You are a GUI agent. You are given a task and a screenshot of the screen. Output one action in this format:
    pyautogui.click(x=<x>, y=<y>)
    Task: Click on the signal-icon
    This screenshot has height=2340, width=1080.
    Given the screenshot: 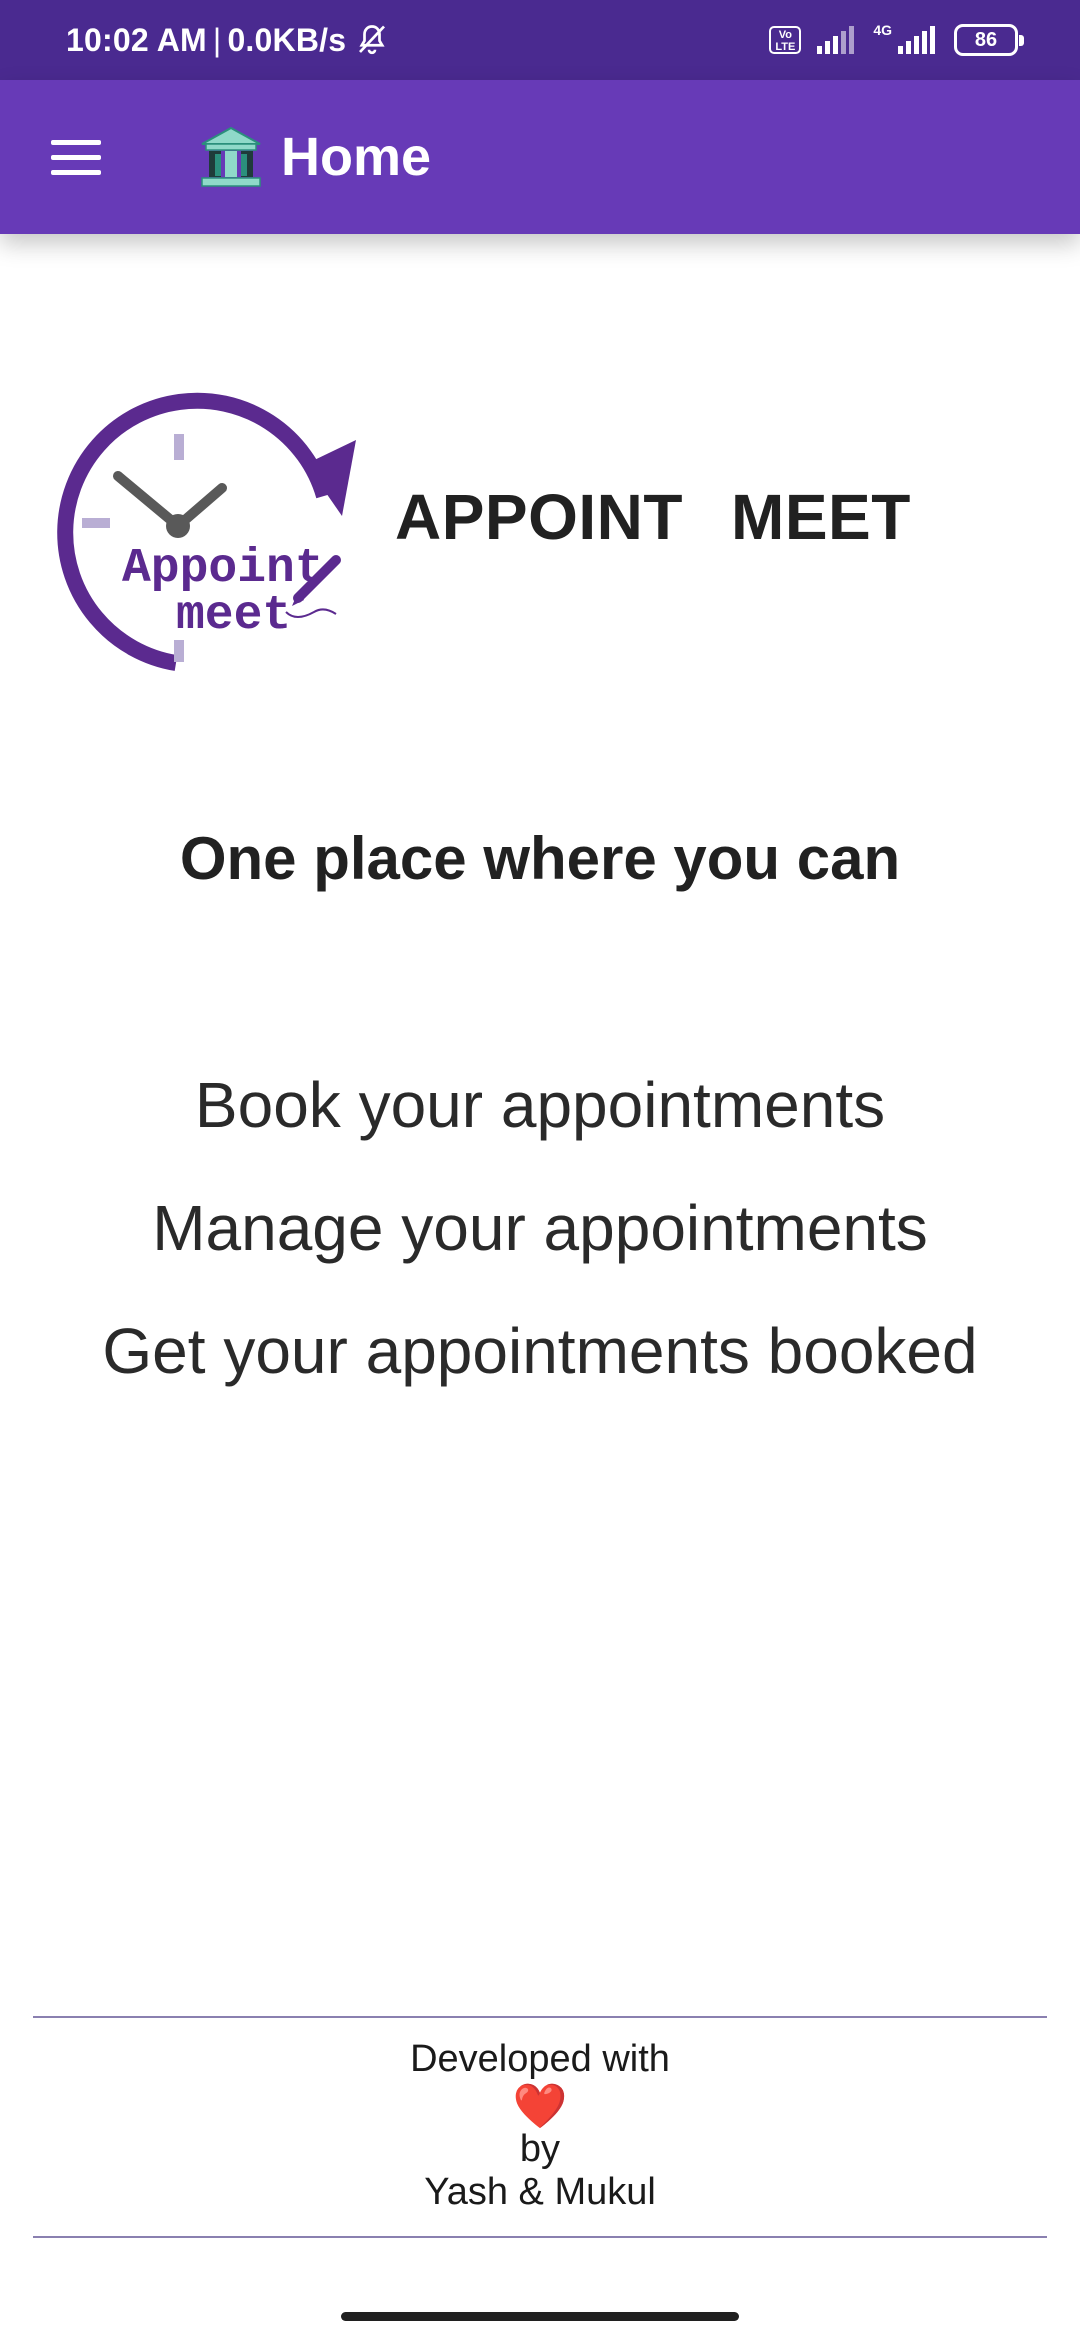 What is the action you would take?
    pyautogui.click(x=836, y=40)
    